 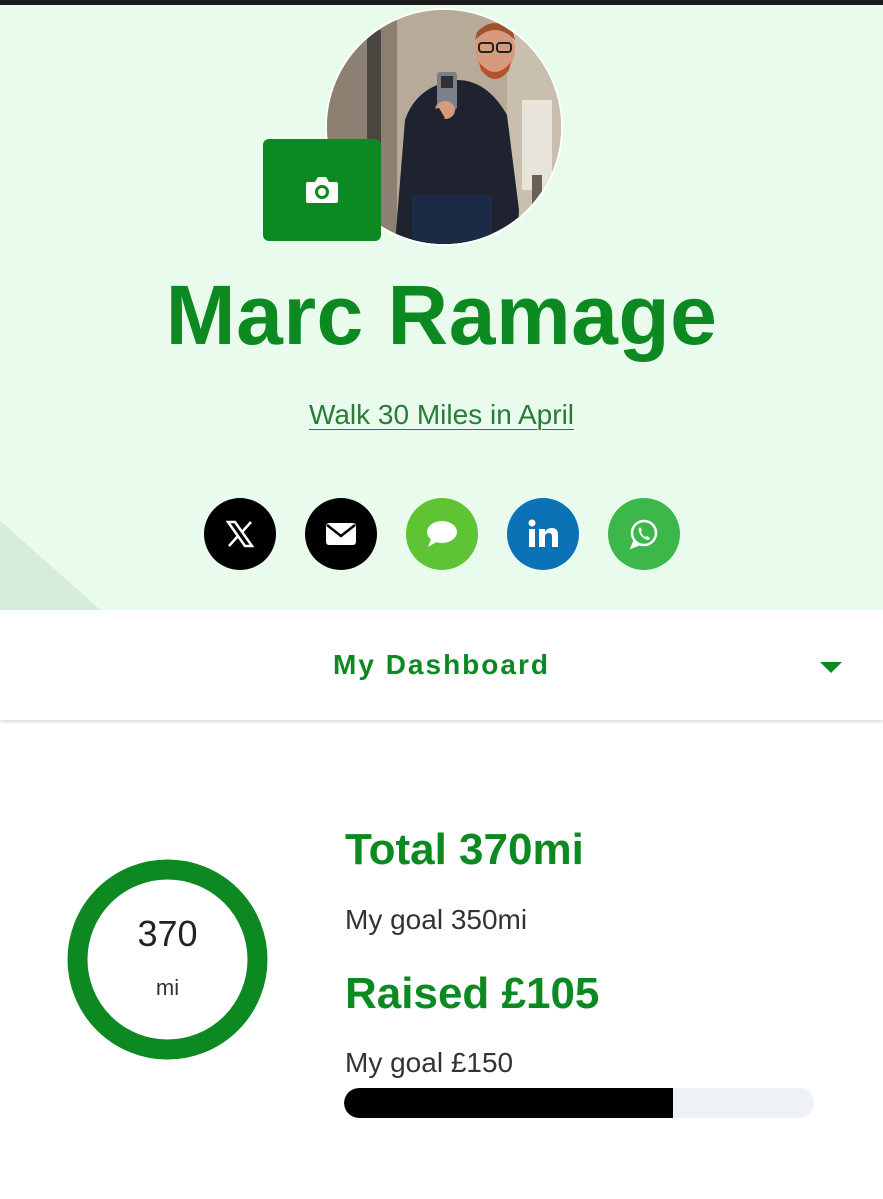 What do you see at coordinates (436, 919) in the screenshot?
I see `distance-goal: My goal 350mi` at bounding box center [436, 919].